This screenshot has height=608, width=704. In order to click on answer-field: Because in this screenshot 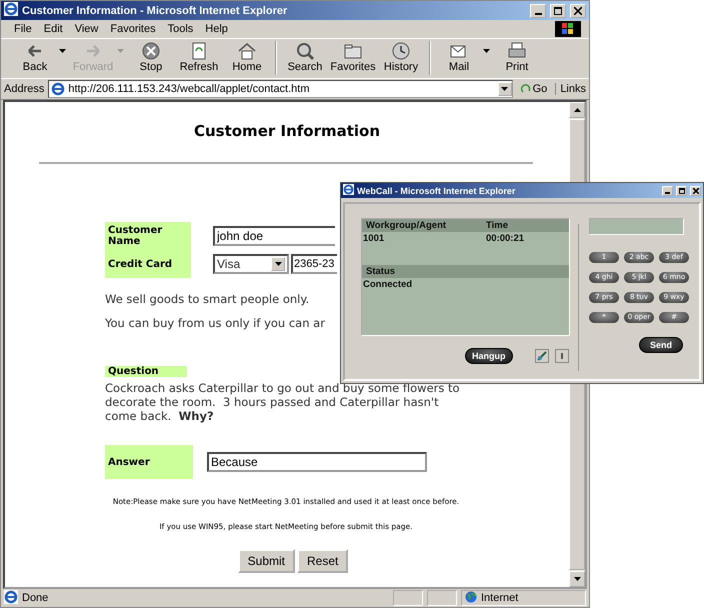, I will do `click(317, 462)`.